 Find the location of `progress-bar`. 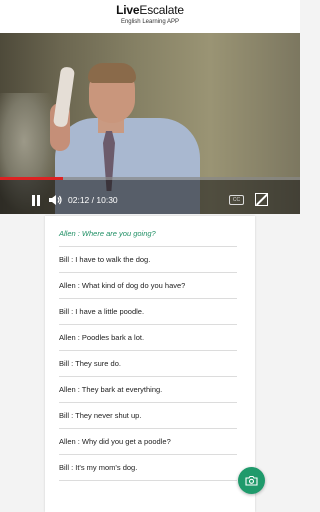

progress-bar is located at coordinates (150, 178).